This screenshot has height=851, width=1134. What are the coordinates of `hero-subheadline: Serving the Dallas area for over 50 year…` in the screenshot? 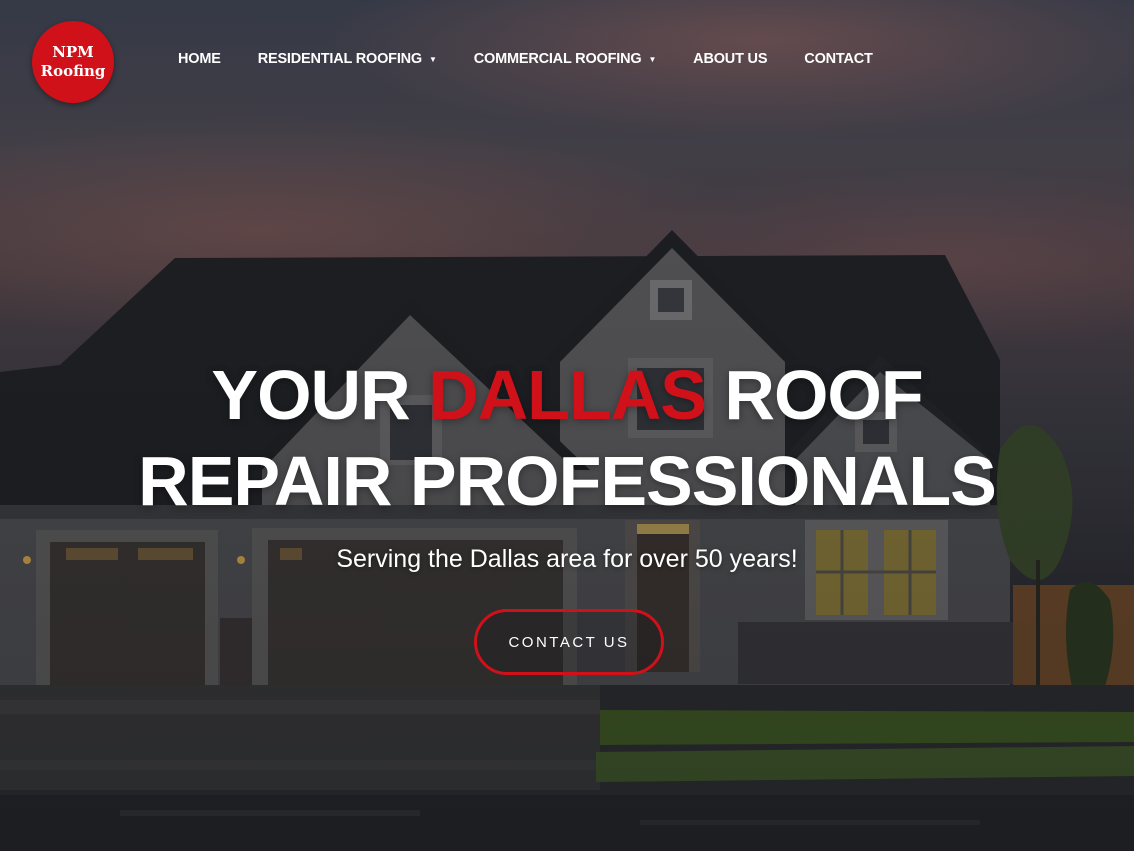 It's located at (567, 559).